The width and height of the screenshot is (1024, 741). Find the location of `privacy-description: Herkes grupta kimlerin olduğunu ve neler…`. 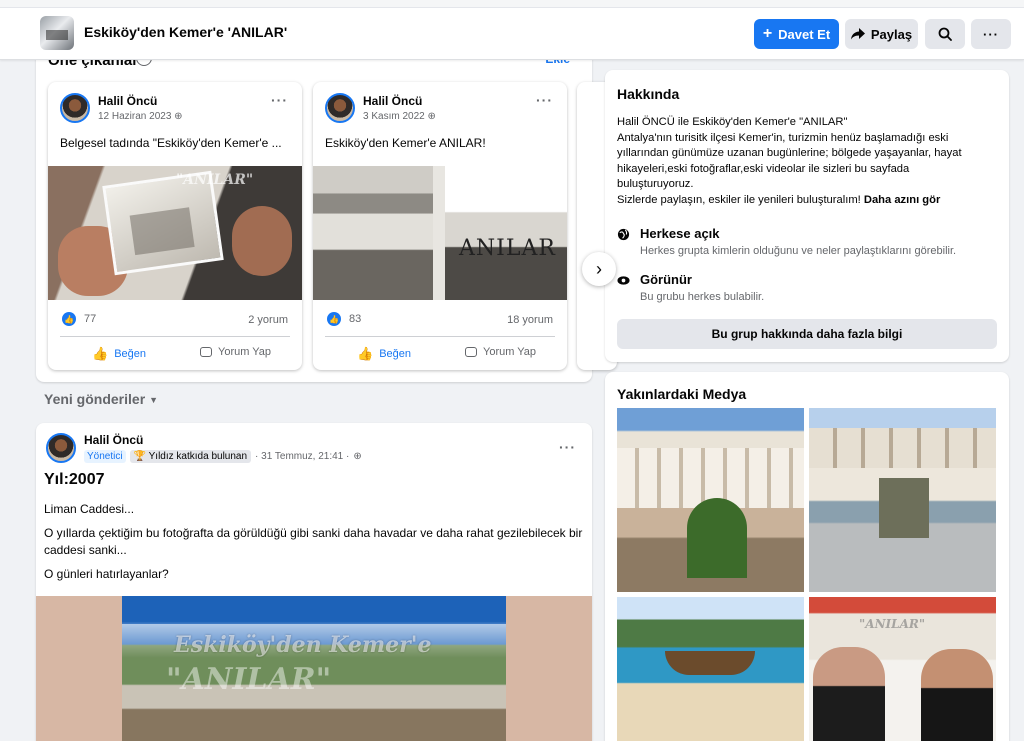

privacy-description: Herkes grupta kimlerin olduğunu ve neler… is located at coordinates (798, 251).